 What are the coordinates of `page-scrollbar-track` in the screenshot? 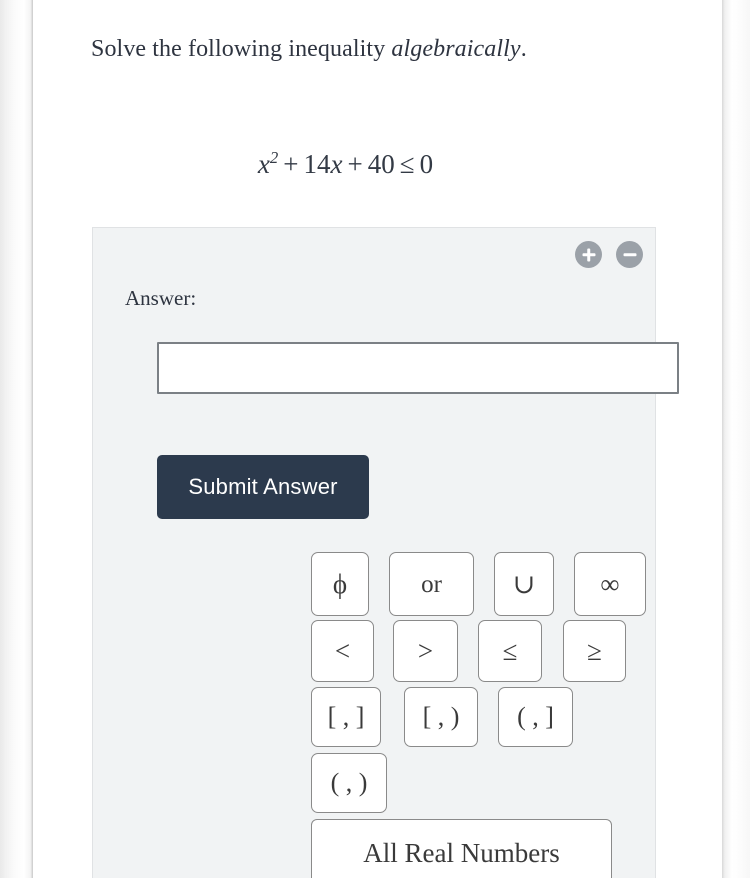 It's located at (738, 439).